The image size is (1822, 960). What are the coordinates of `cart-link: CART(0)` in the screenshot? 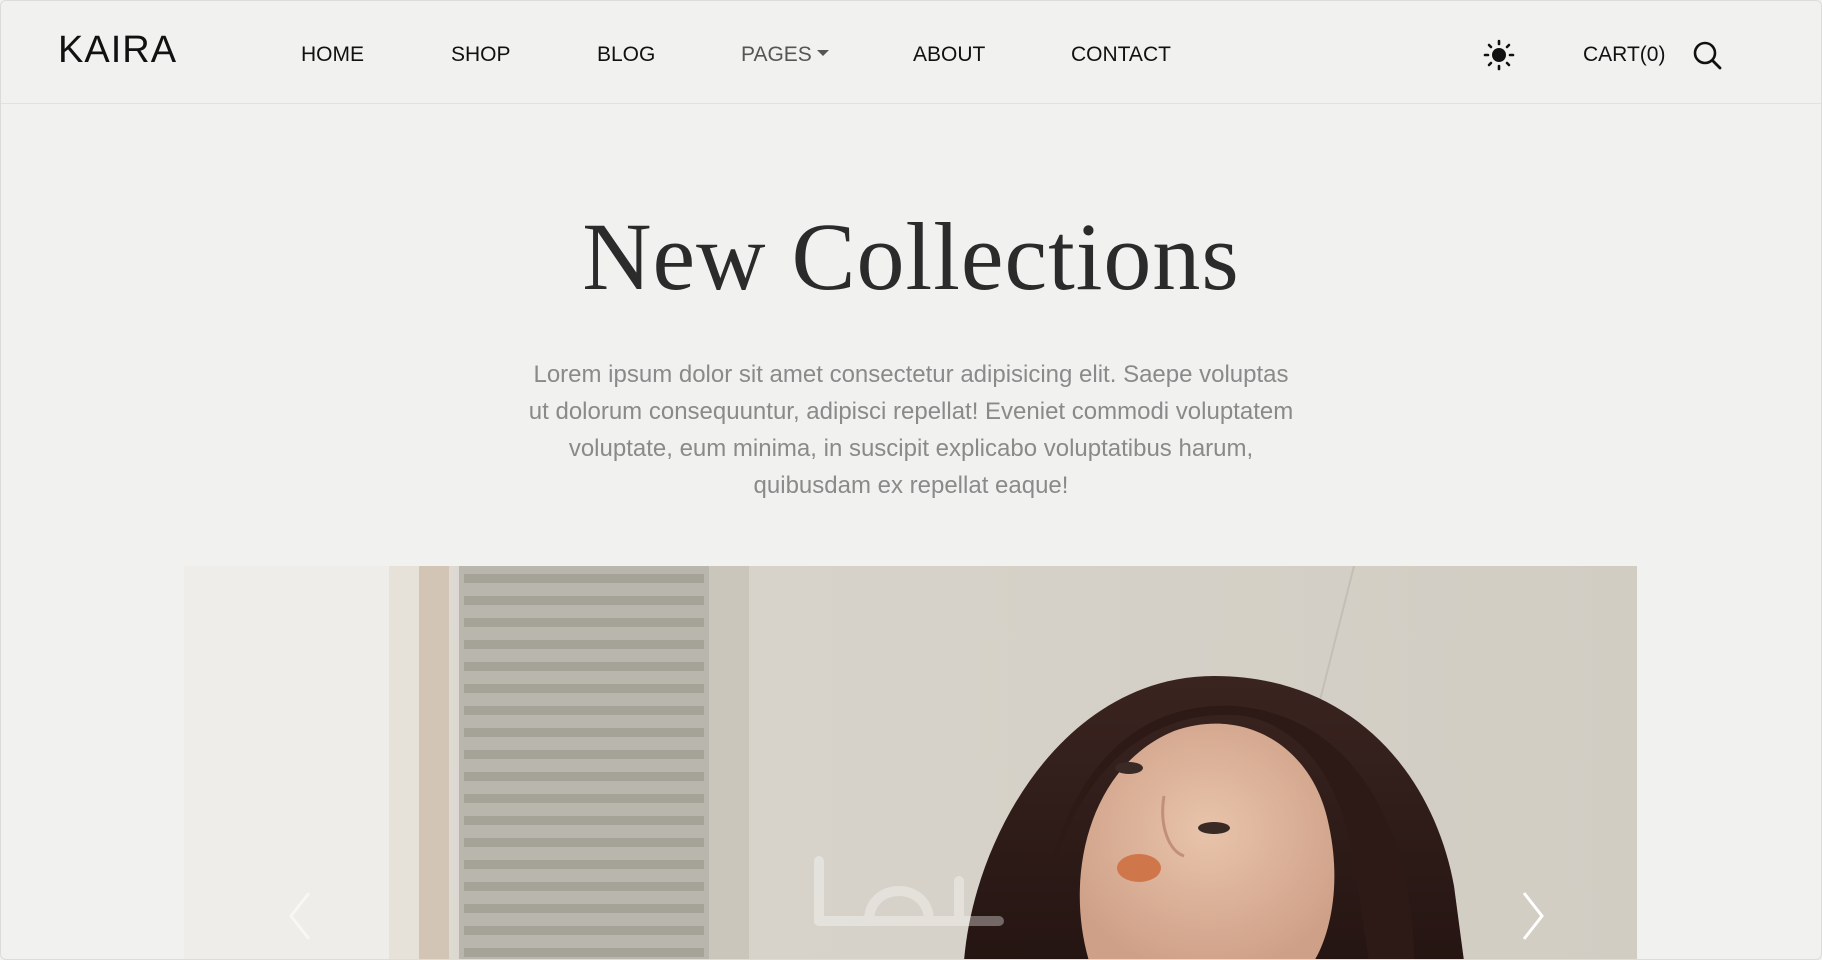 It's located at (1624, 55).